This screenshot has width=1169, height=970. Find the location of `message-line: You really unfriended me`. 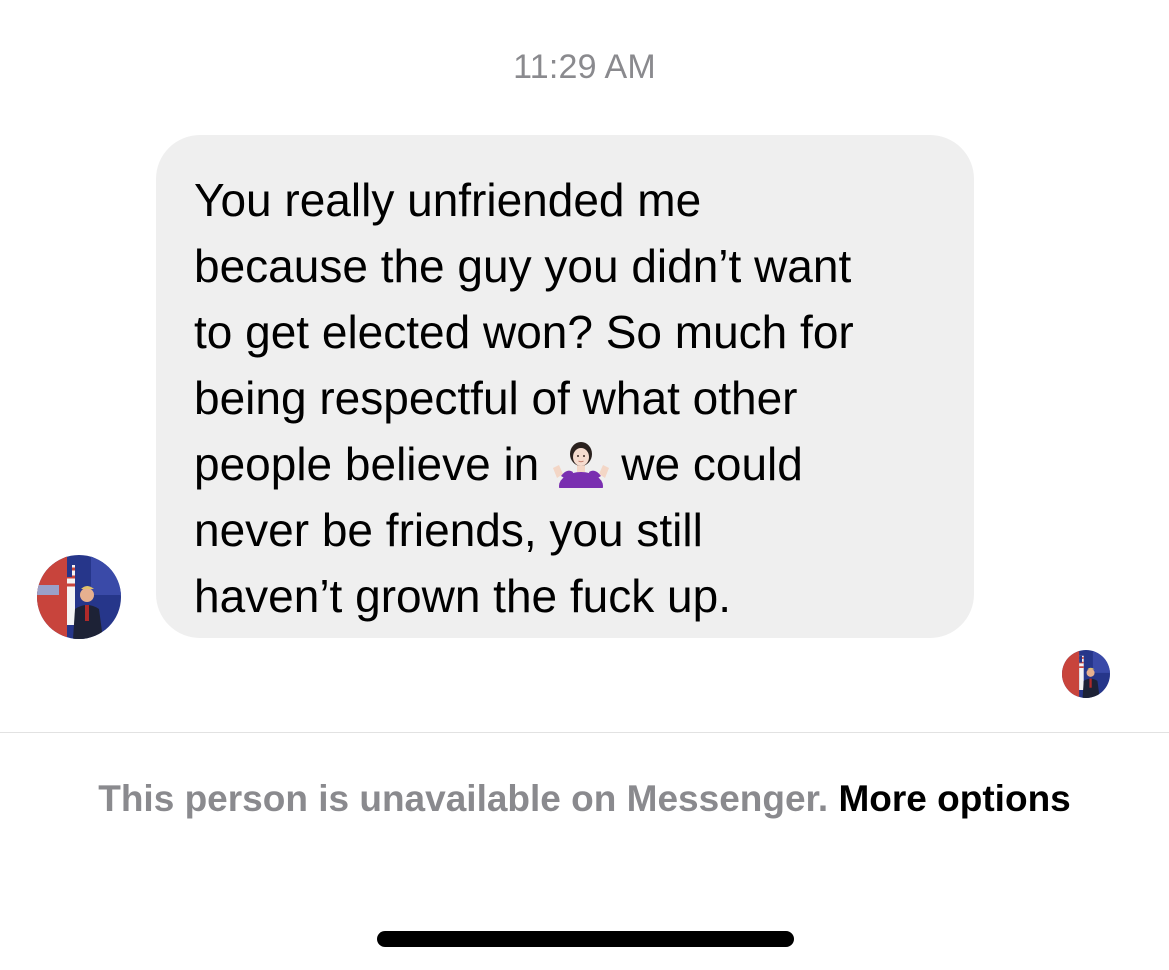

message-line: You really unfriended me is located at coordinates (448, 200).